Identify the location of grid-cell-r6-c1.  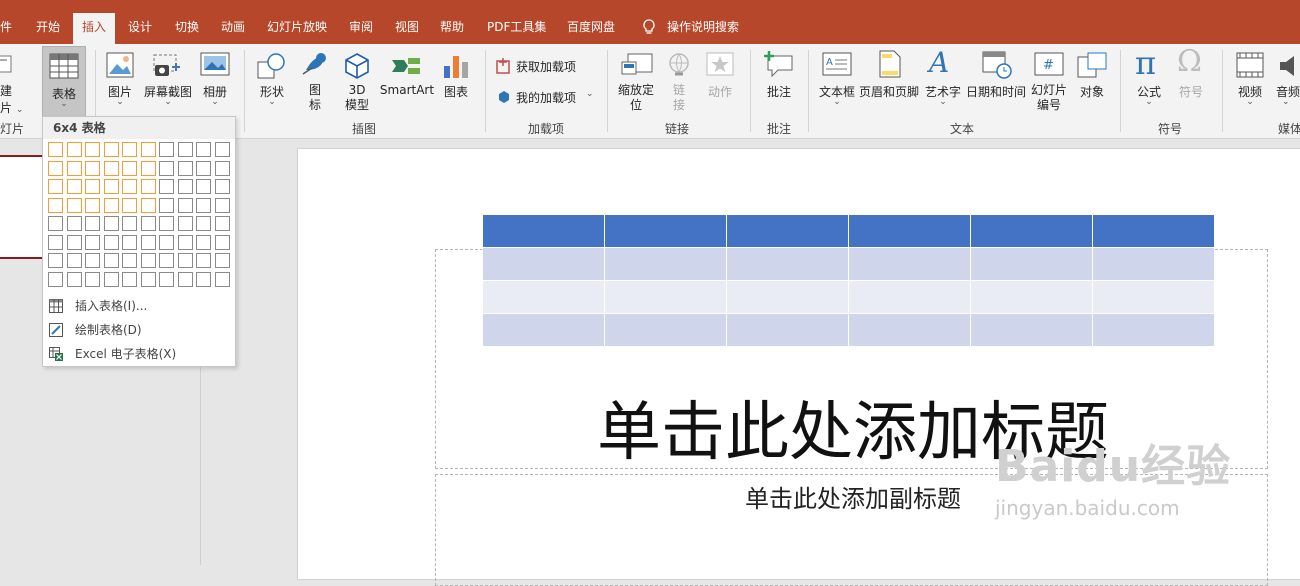
(55, 242).